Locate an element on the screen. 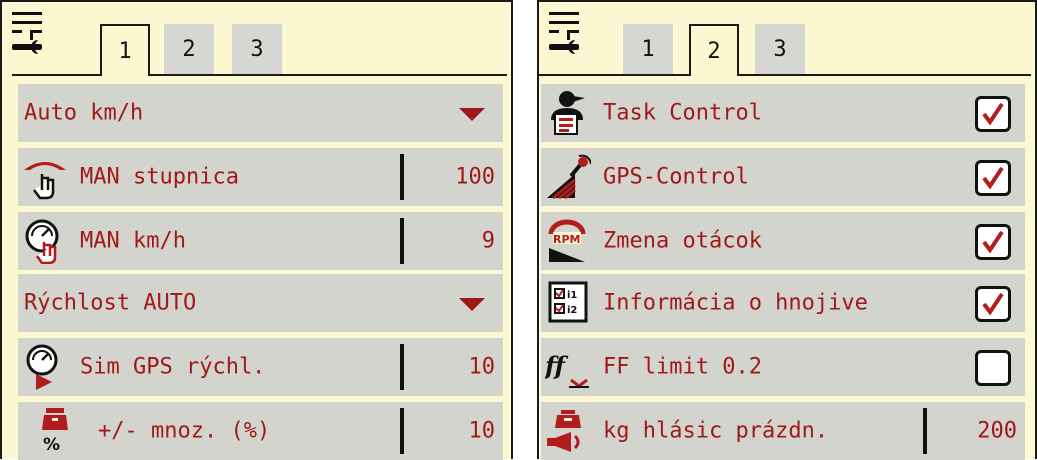 This screenshot has width=1037, height=460. task-control-row: Task Control is located at coordinates (783, 113).